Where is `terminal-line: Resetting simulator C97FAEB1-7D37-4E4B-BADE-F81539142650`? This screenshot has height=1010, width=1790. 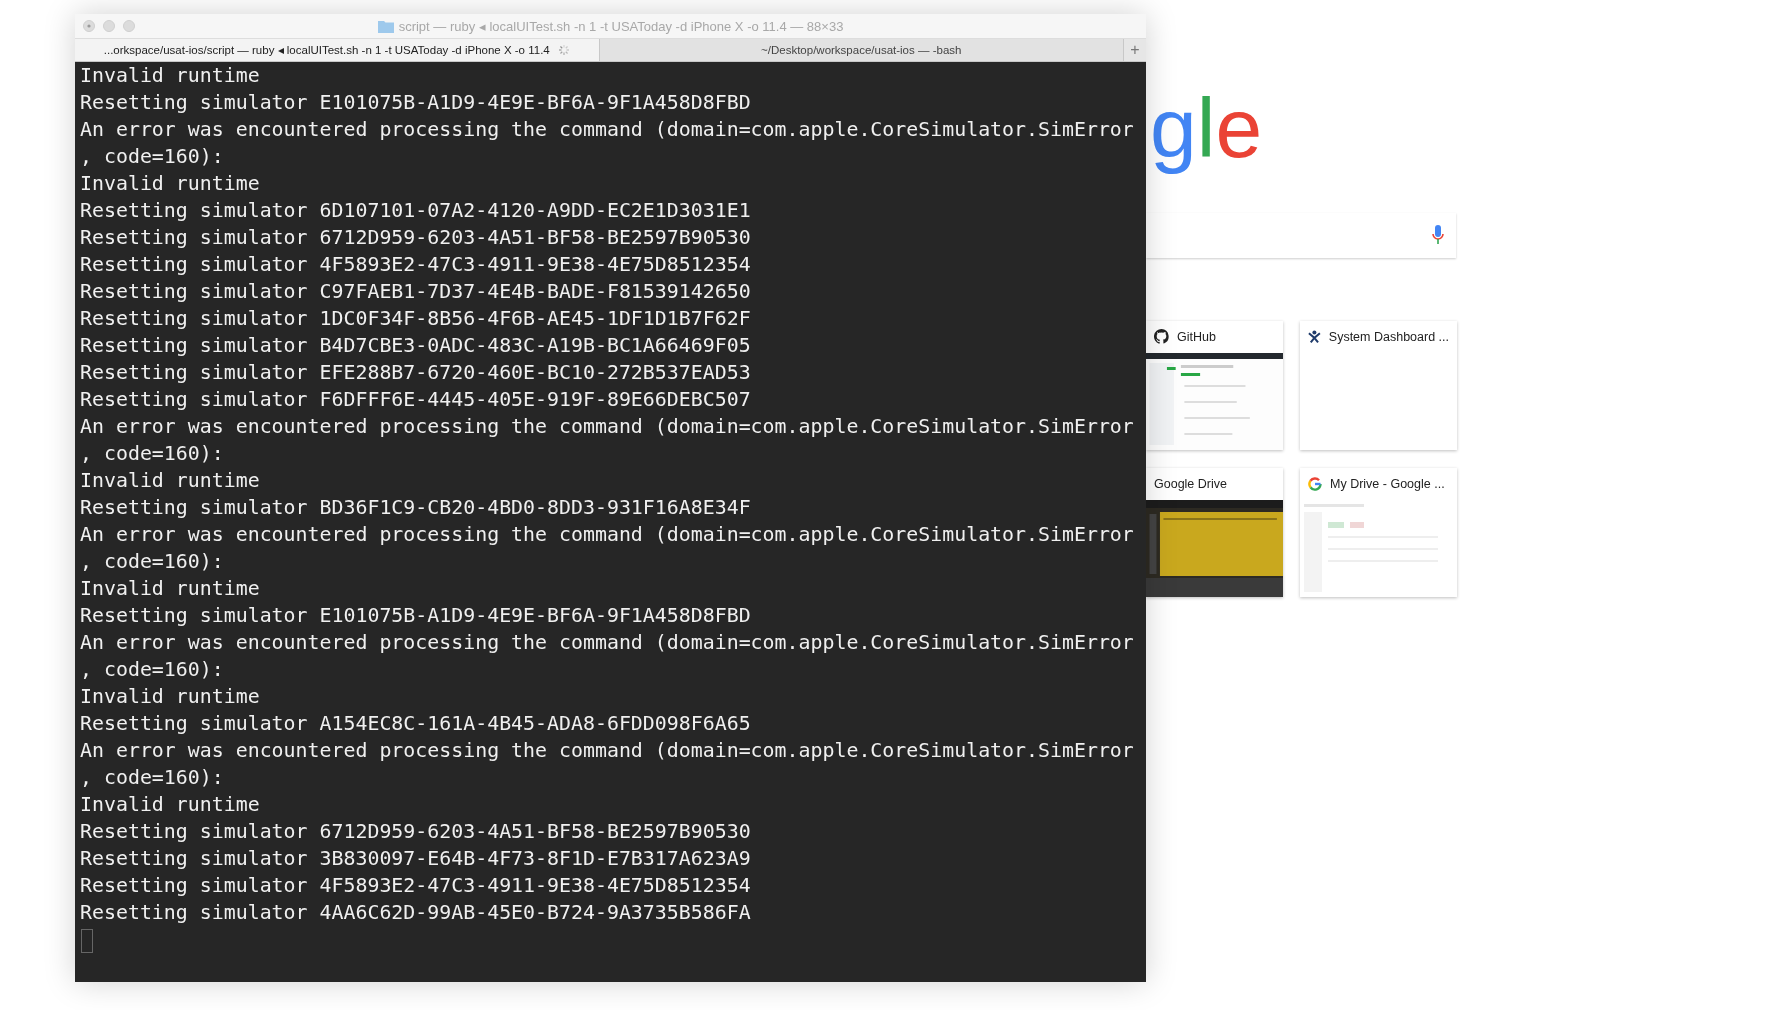
terminal-line: Resetting simulator C97FAEB1-7D37-4E4B-BADE-F81539142650 is located at coordinates (416, 292).